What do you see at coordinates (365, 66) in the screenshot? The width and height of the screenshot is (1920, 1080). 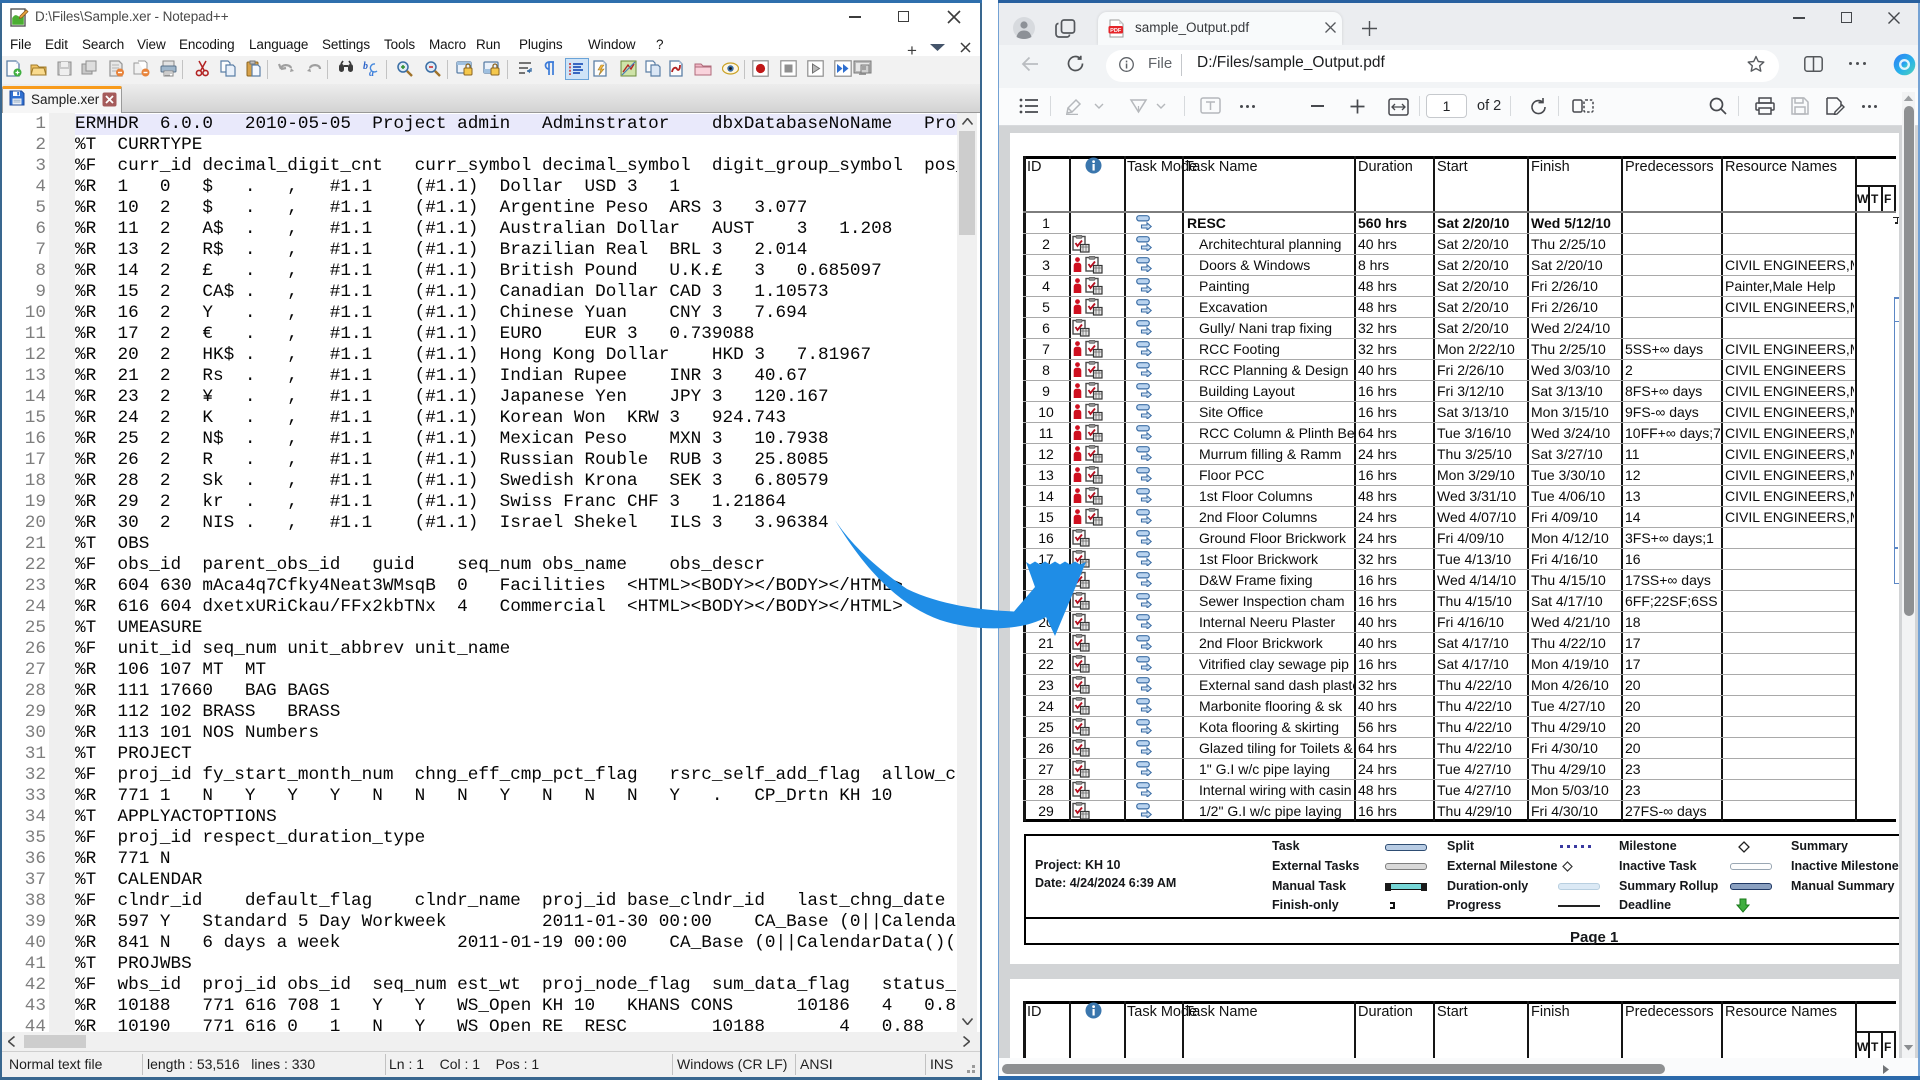 I see `svg-text: b` at bounding box center [365, 66].